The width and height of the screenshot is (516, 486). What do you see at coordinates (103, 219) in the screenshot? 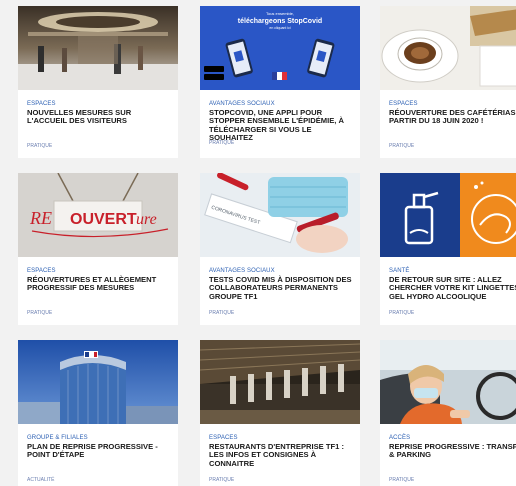
I see `sign-ouvert: OUVERT` at bounding box center [103, 219].